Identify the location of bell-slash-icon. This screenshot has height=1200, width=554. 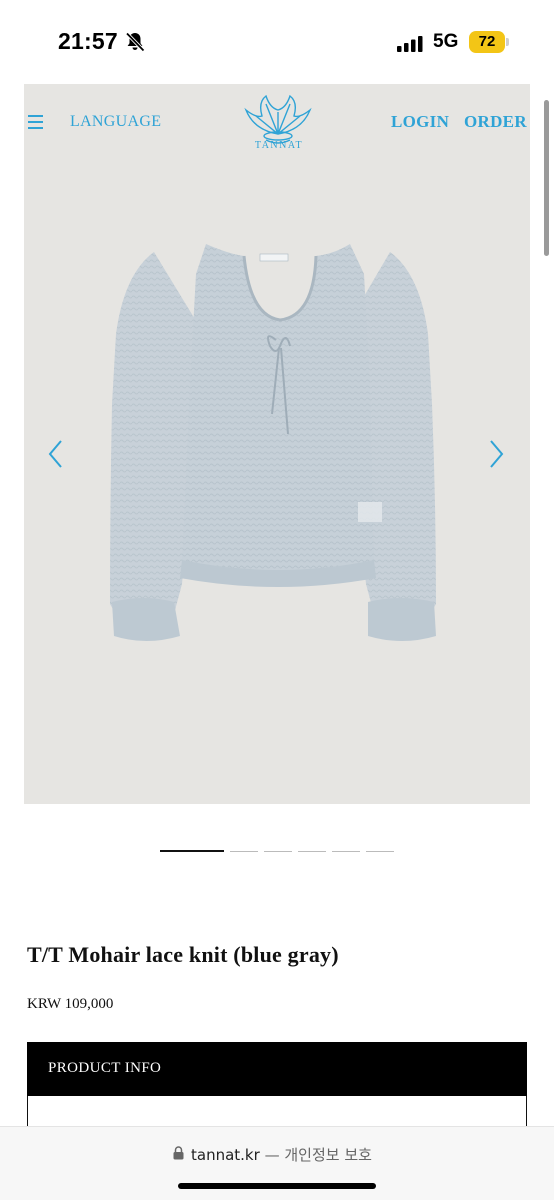
(135, 42).